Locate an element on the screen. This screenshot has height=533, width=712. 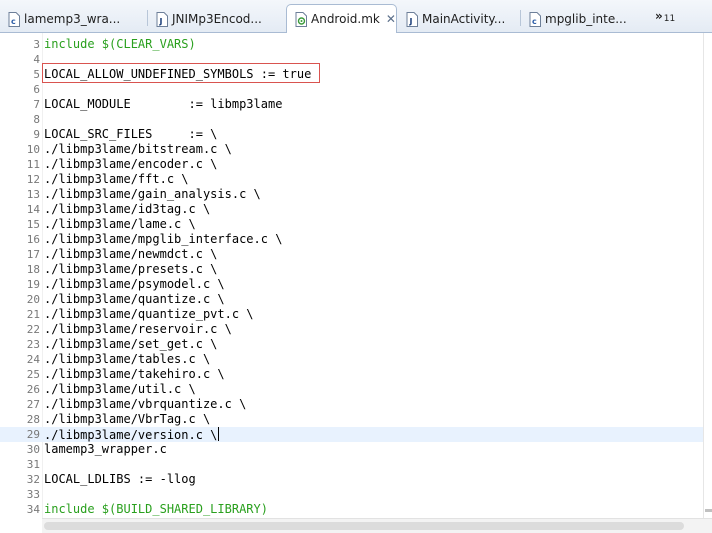
code-line: 24 ./libmp3lame/tables.c \ is located at coordinates (351, 359).